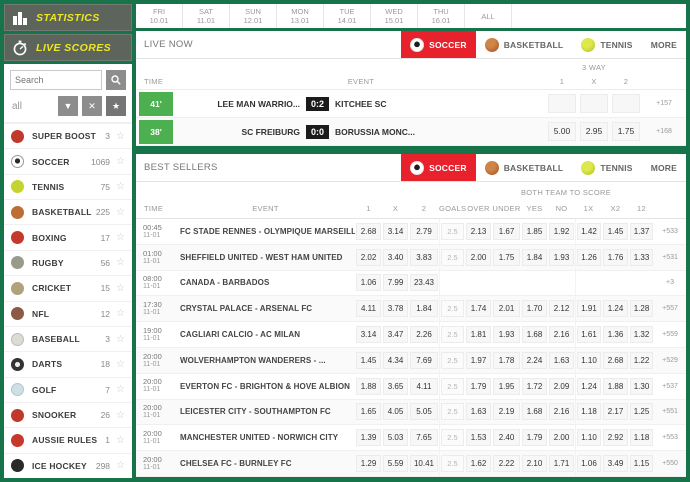 The width and height of the screenshot is (690, 482). Describe the element at coordinates (561, 464) in the screenshot. I see `odd-value: 1.71` at that location.